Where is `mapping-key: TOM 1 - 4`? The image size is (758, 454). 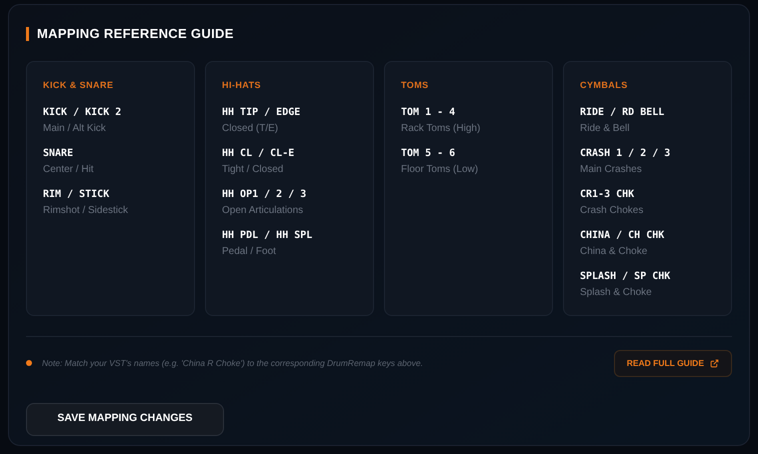
mapping-key: TOM 1 - 4 is located at coordinates (468, 112).